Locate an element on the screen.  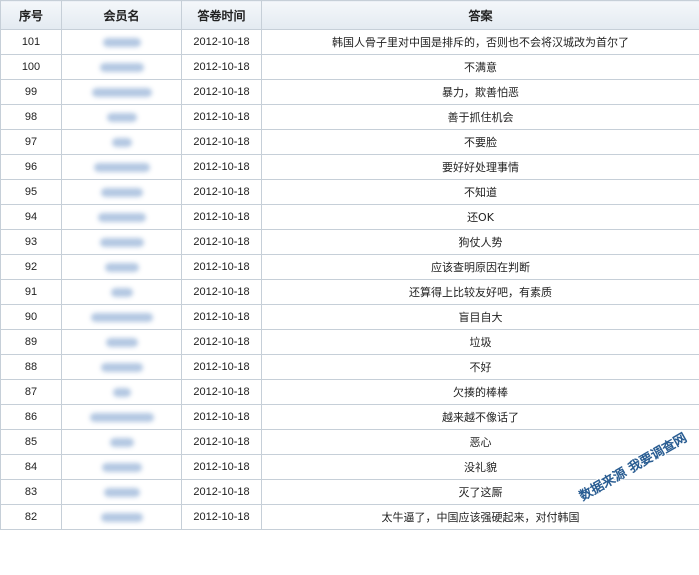
table-row: 982012-10-18善于抓住机会 is located at coordinates (350, 117).